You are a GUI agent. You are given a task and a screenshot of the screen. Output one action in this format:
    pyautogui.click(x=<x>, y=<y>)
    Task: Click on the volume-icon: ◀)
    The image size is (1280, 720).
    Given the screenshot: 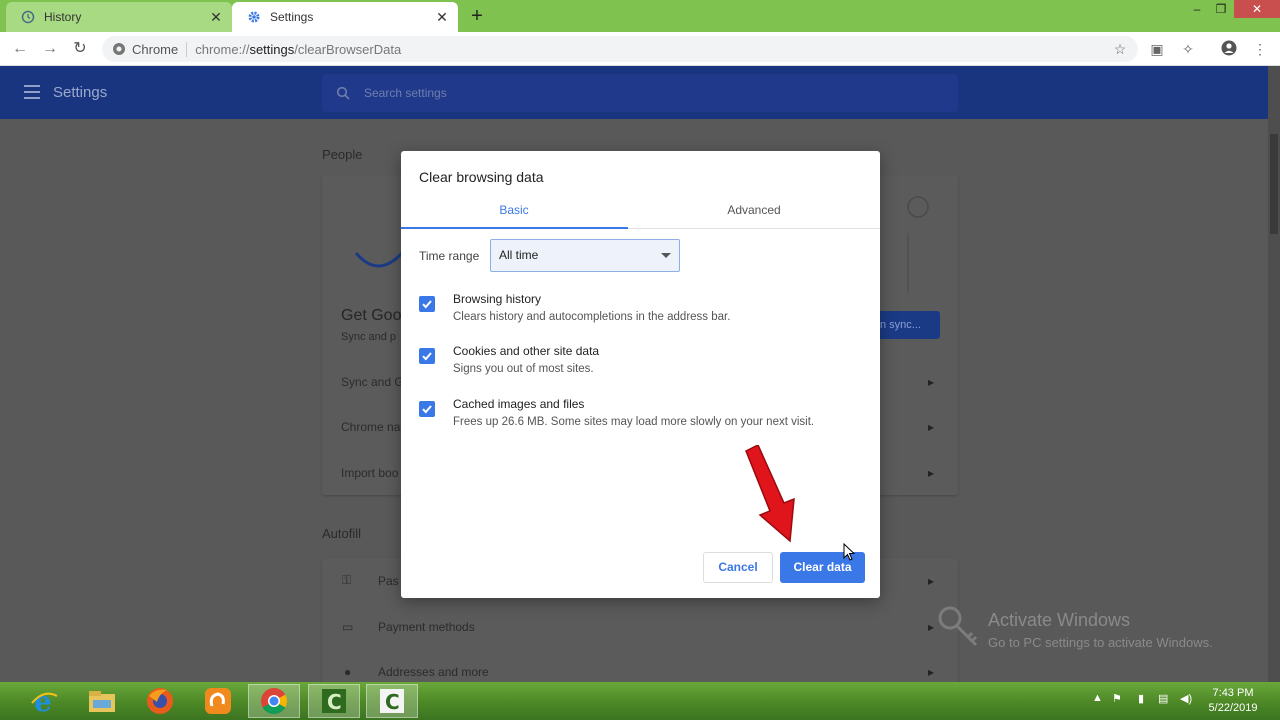 What is the action you would take?
    pyautogui.click(x=1186, y=698)
    